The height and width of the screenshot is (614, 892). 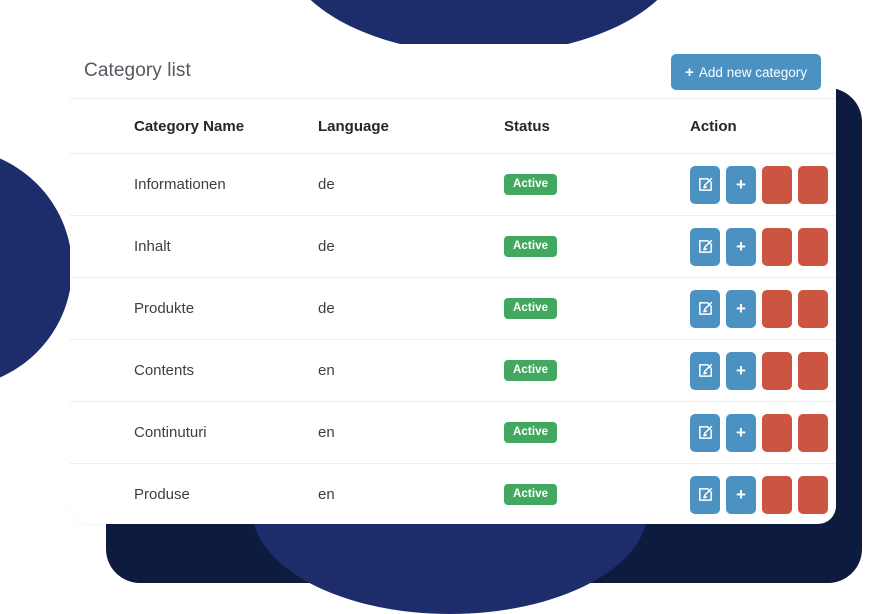 I want to click on table-header-row: Category Name Language Status Action, so click(x=453, y=126).